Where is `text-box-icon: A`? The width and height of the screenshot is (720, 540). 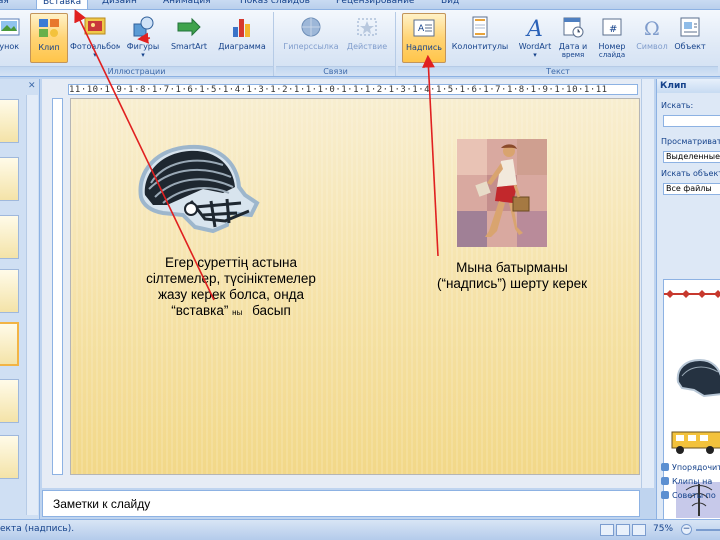 text-box-icon: A is located at coordinates (424, 28).